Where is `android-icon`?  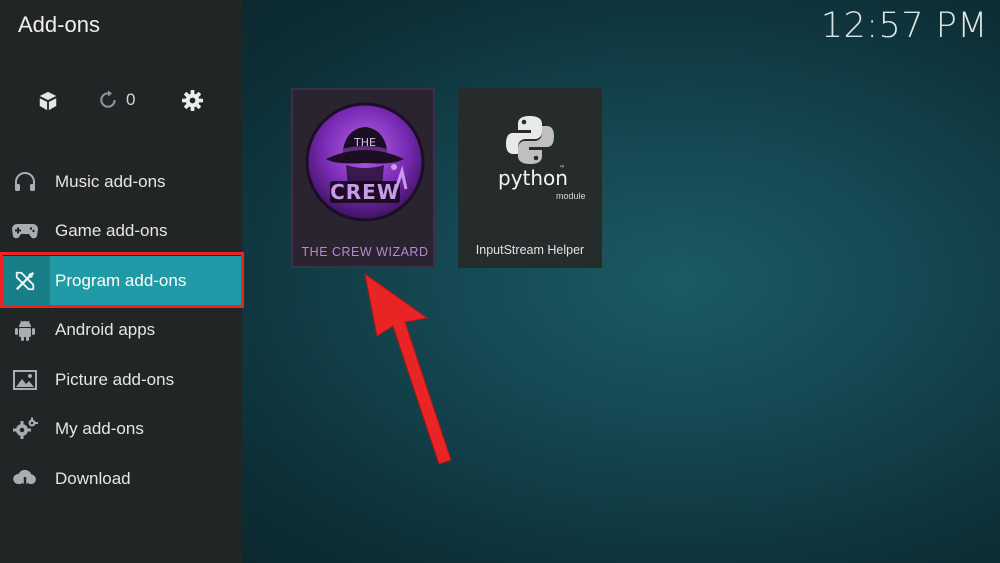 android-icon is located at coordinates (25, 329).